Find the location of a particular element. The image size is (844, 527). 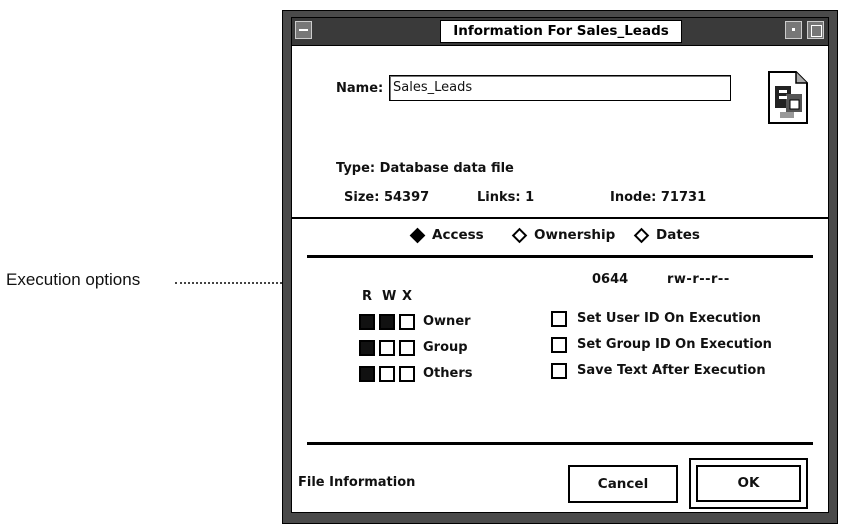

owner-write-checkbox is located at coordinates (387, 322).